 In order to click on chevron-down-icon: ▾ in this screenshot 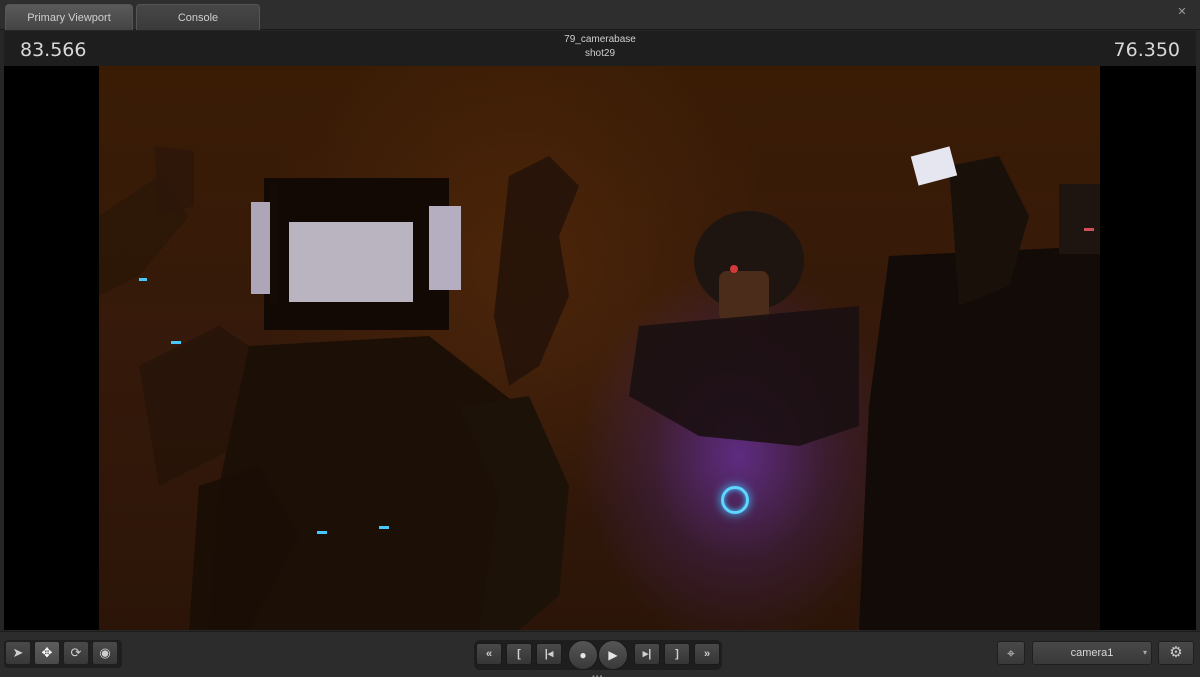, I will do `click(1144, 652)`.